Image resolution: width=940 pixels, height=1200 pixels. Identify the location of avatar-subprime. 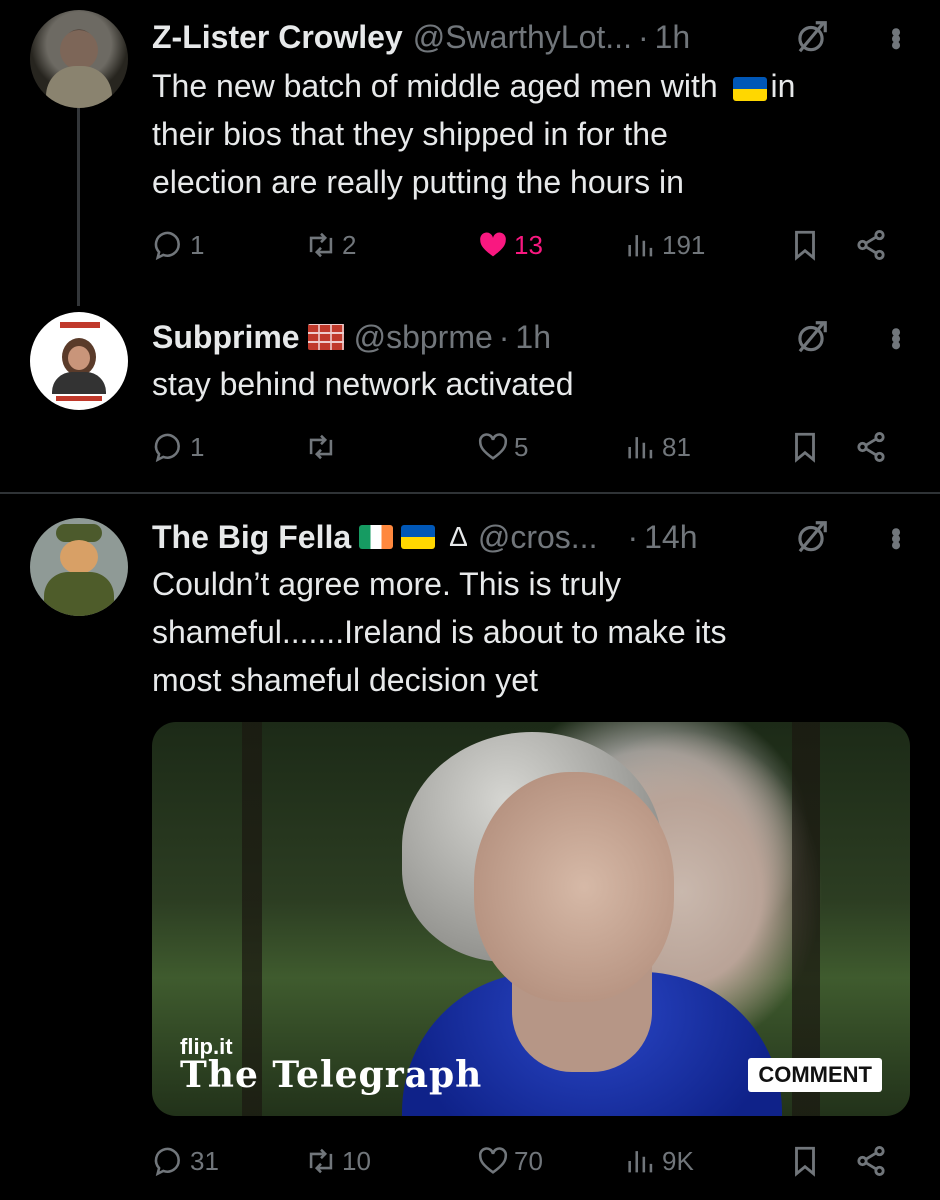
(79, 361).